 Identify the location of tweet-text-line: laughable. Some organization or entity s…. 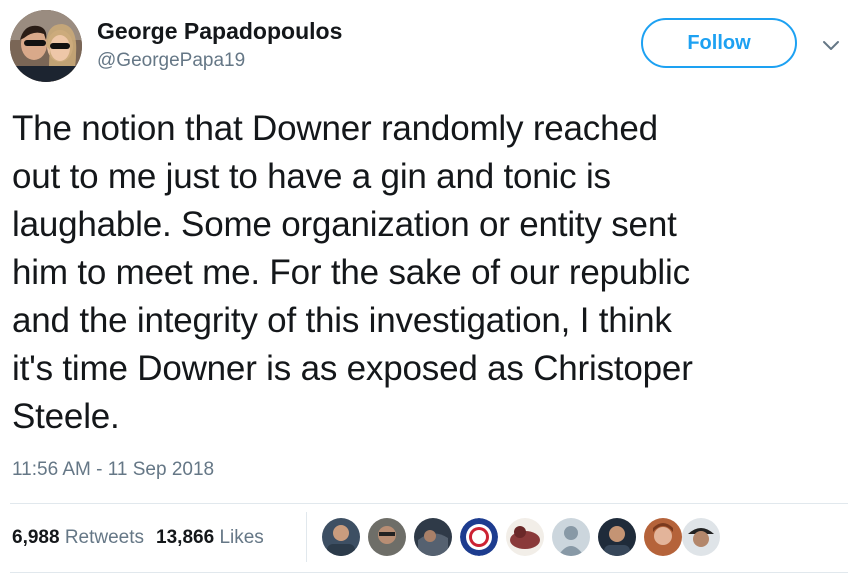
(344, 224).